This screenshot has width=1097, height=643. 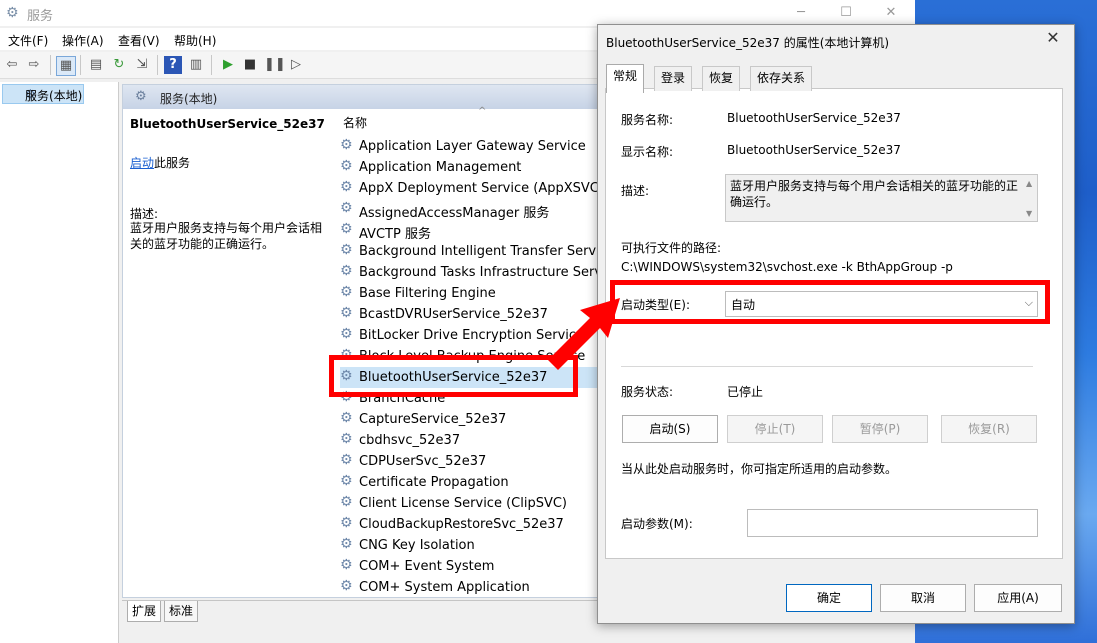 What do you see at coordinates (427, 293) in the screenshot?
I see `service-name: Base Filtering Engine` at bounding box center [427, 293].